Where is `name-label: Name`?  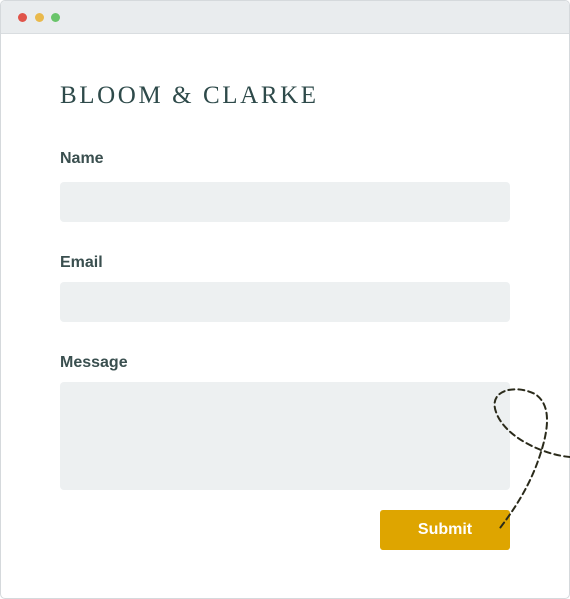
name-label: Name is located at coordinates (82, 158).